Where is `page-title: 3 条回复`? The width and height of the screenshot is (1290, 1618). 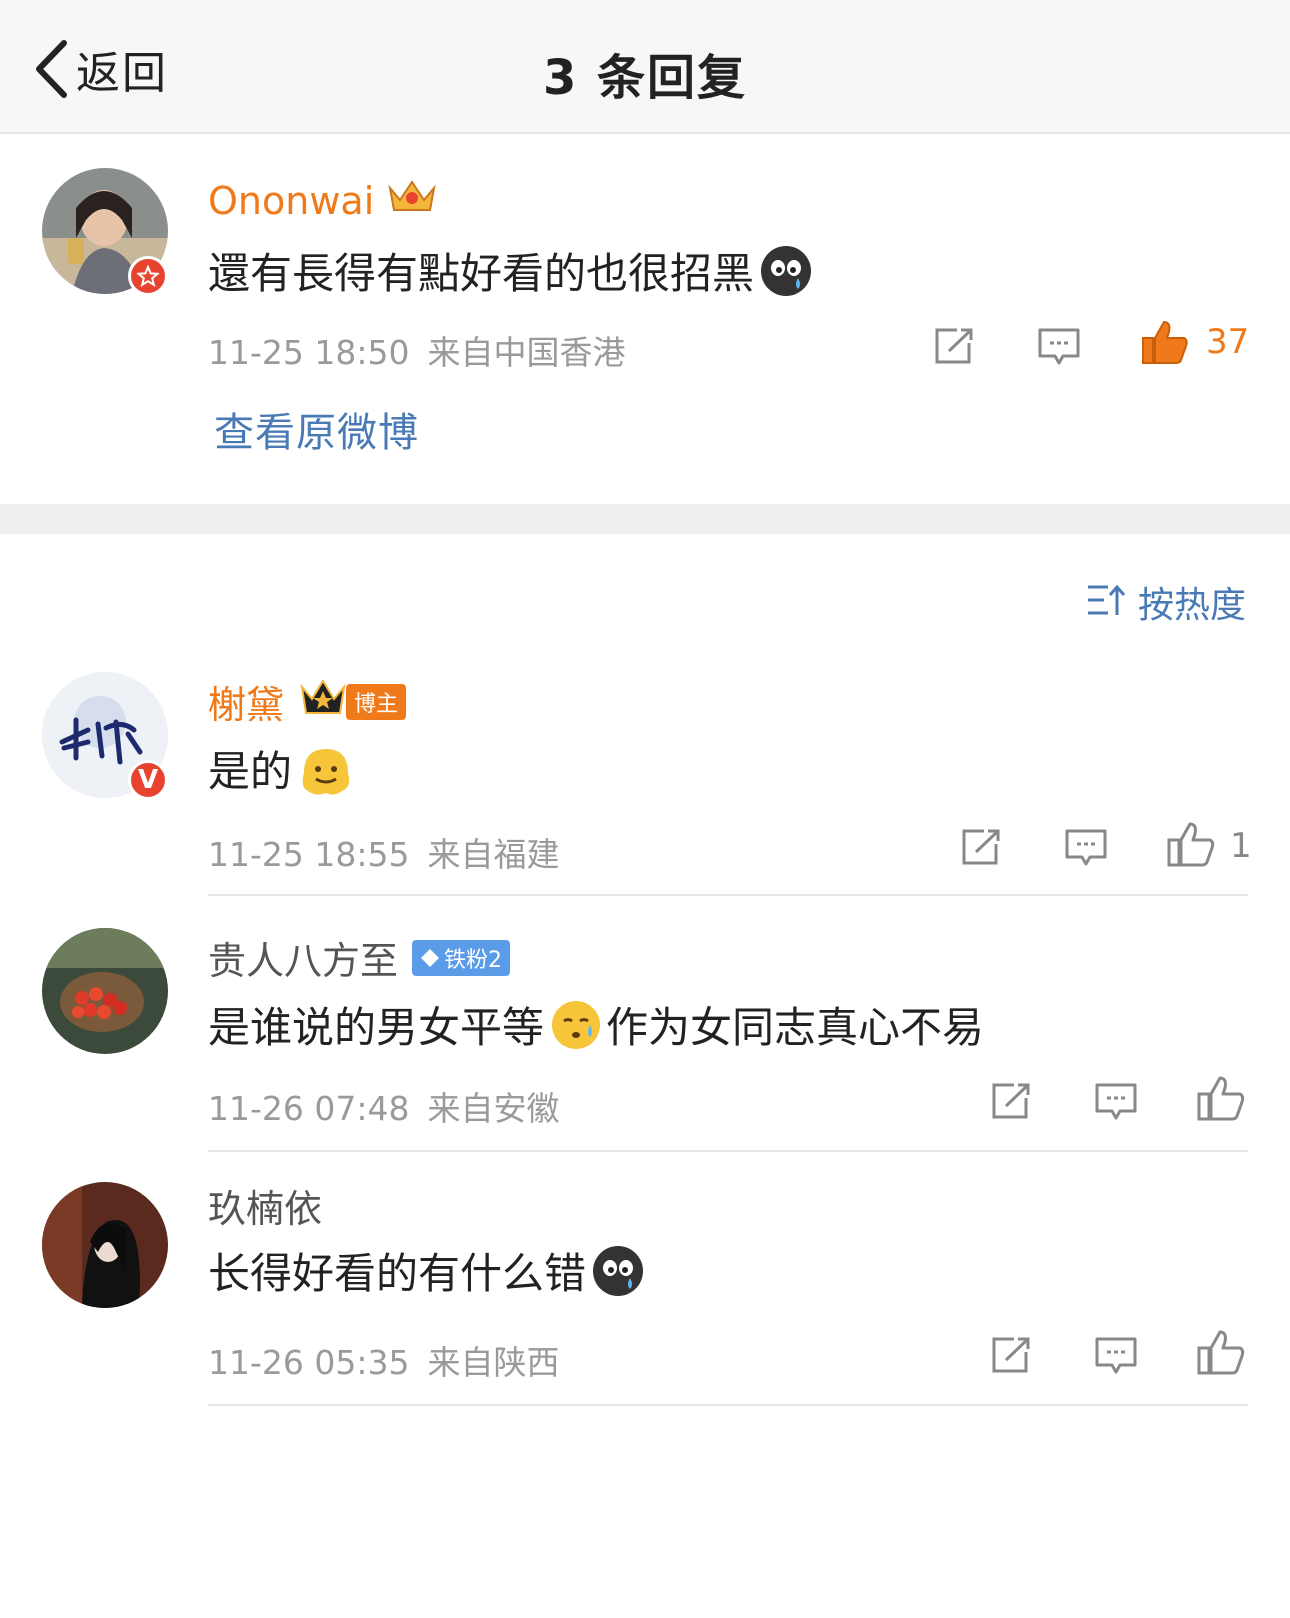
page-title: 3 条回复 is located at coordinates (645, 78).